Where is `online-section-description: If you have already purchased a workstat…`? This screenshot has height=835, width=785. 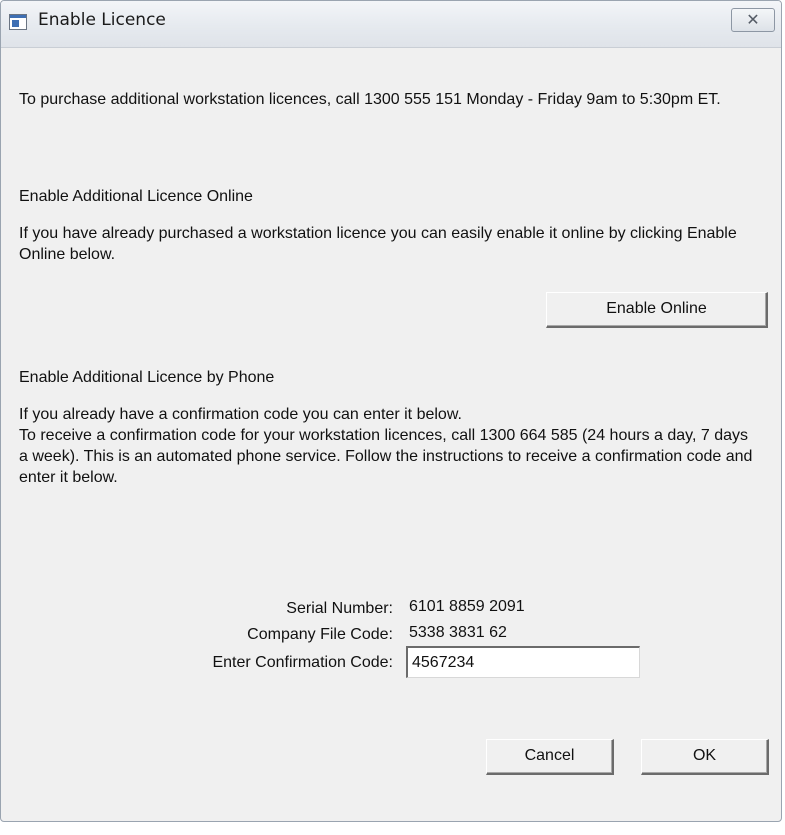 online-section-description: If you have already purchased a workstat… is located at coordinates (378, 244).